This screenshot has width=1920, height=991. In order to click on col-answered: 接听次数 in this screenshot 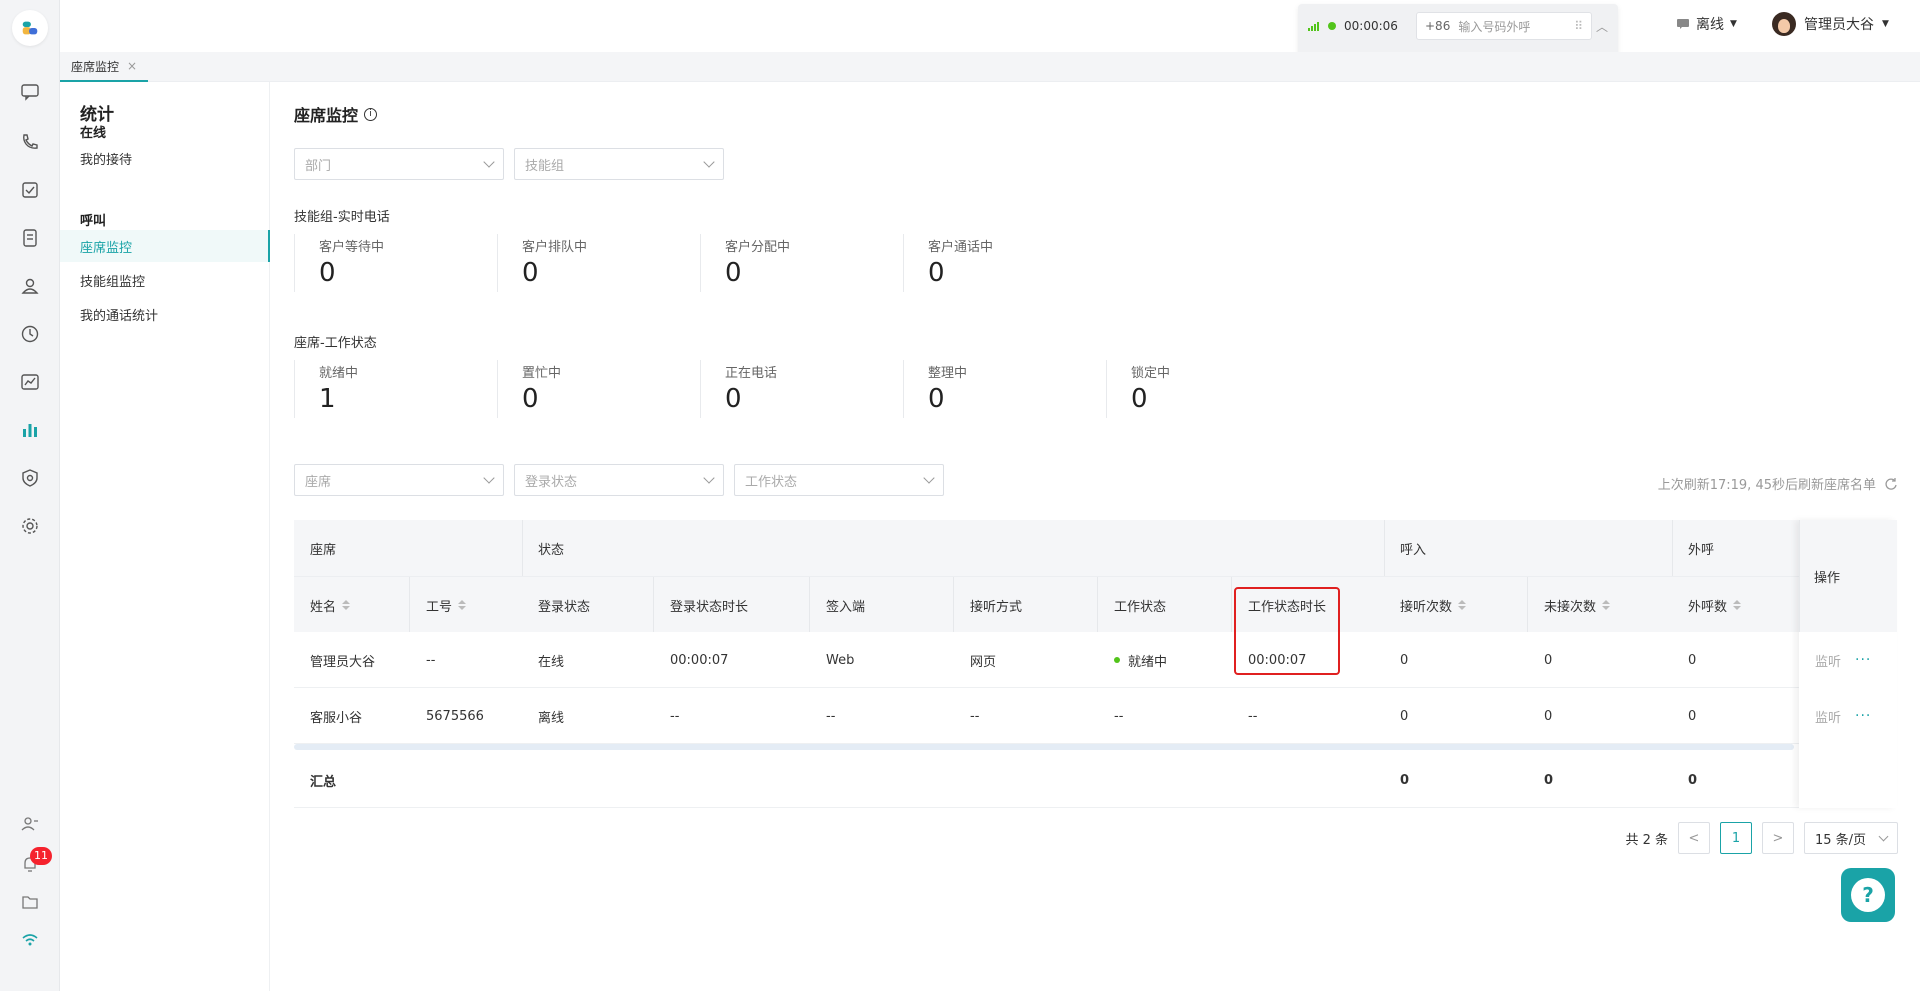, I will do `click(1425, 605)`.